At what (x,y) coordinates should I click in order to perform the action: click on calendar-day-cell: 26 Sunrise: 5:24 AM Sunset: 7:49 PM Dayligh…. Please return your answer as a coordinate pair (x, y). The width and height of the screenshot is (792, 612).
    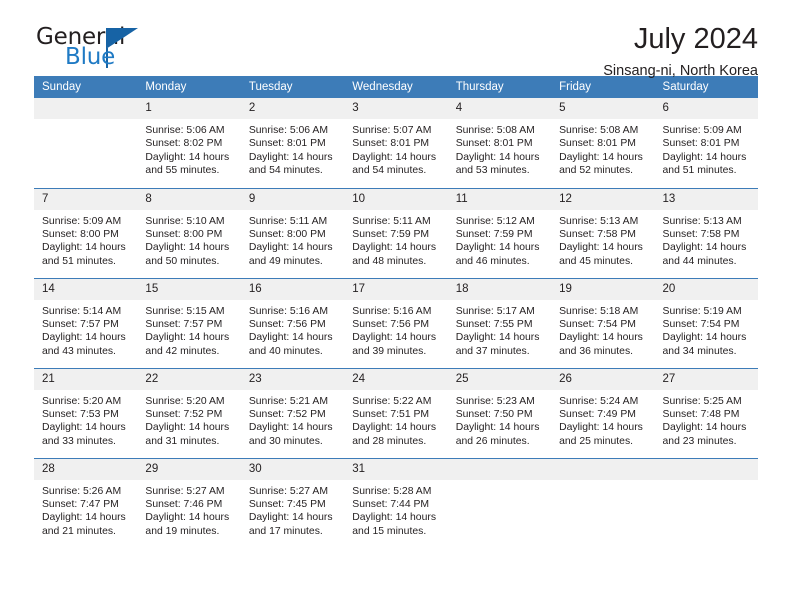
    Looking at the image, I should click on (603, 412).